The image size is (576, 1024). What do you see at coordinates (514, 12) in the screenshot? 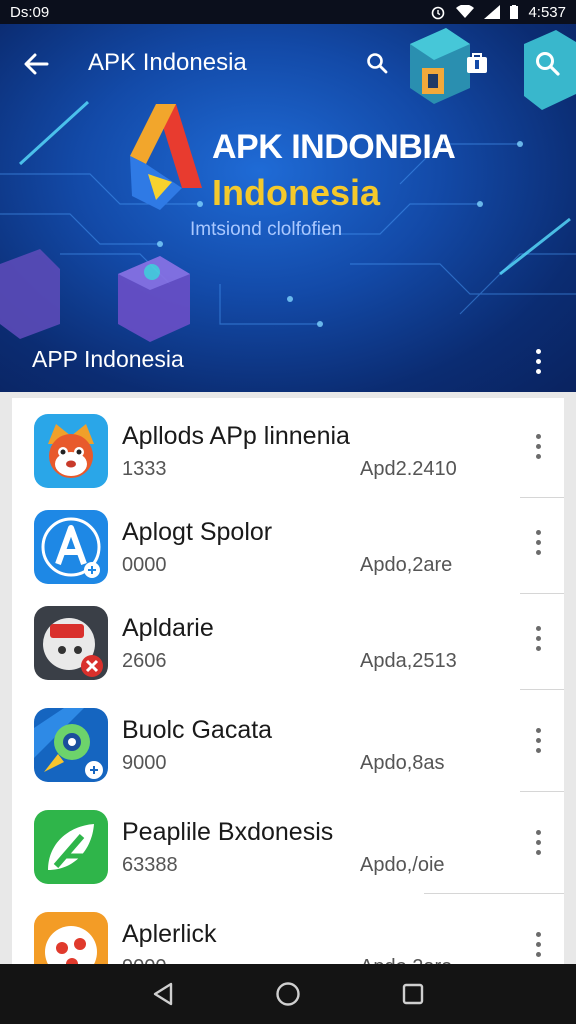
I see `battery-icon` at bounding box center [514, 12].